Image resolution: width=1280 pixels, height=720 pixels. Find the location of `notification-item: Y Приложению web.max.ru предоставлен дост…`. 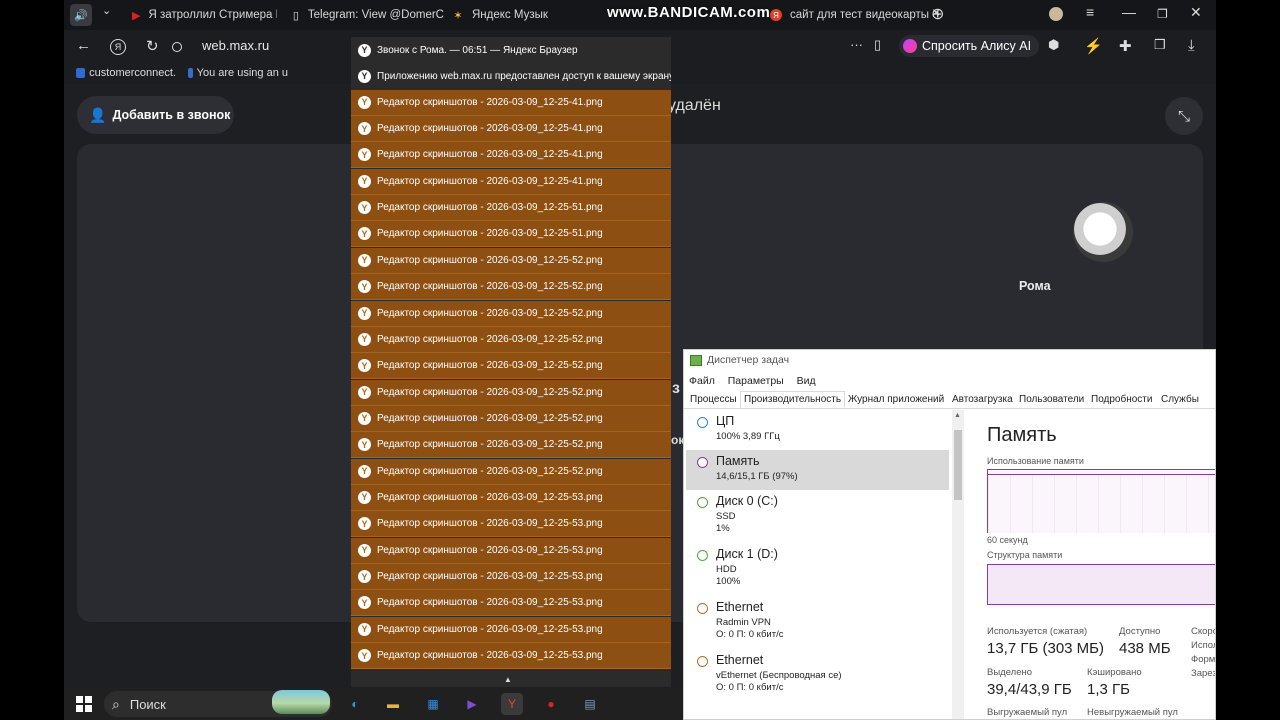

notification-item: Y Приложению web.max.ru предоставлен дост… is located at coordinates (511, 76).